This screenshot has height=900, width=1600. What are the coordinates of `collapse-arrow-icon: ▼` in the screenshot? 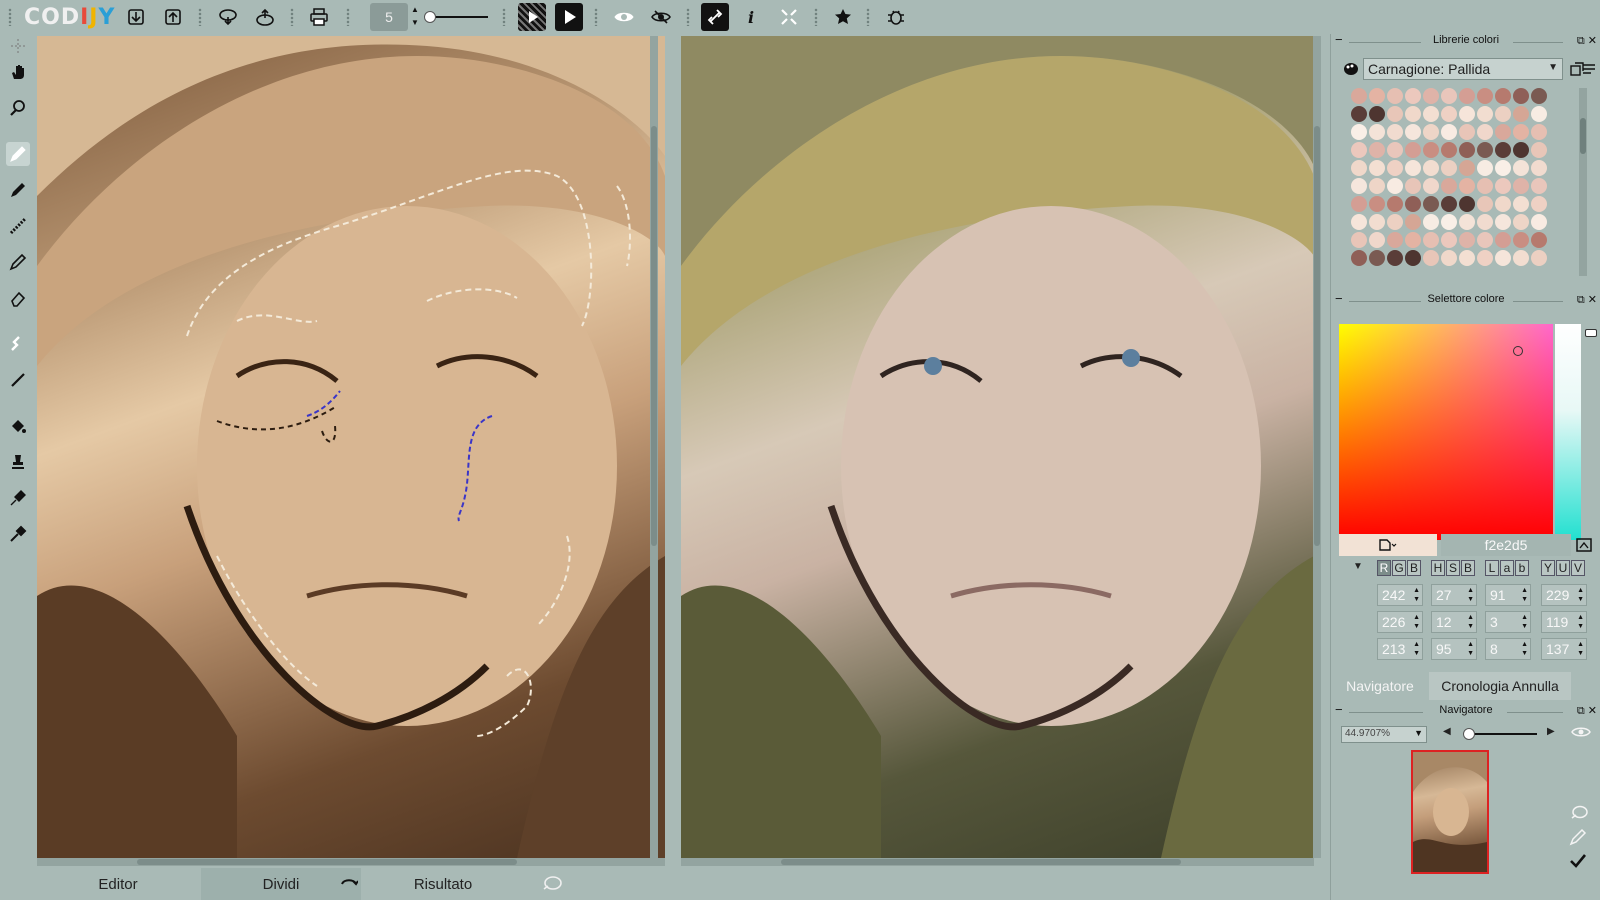 It's located at (1358, 566).